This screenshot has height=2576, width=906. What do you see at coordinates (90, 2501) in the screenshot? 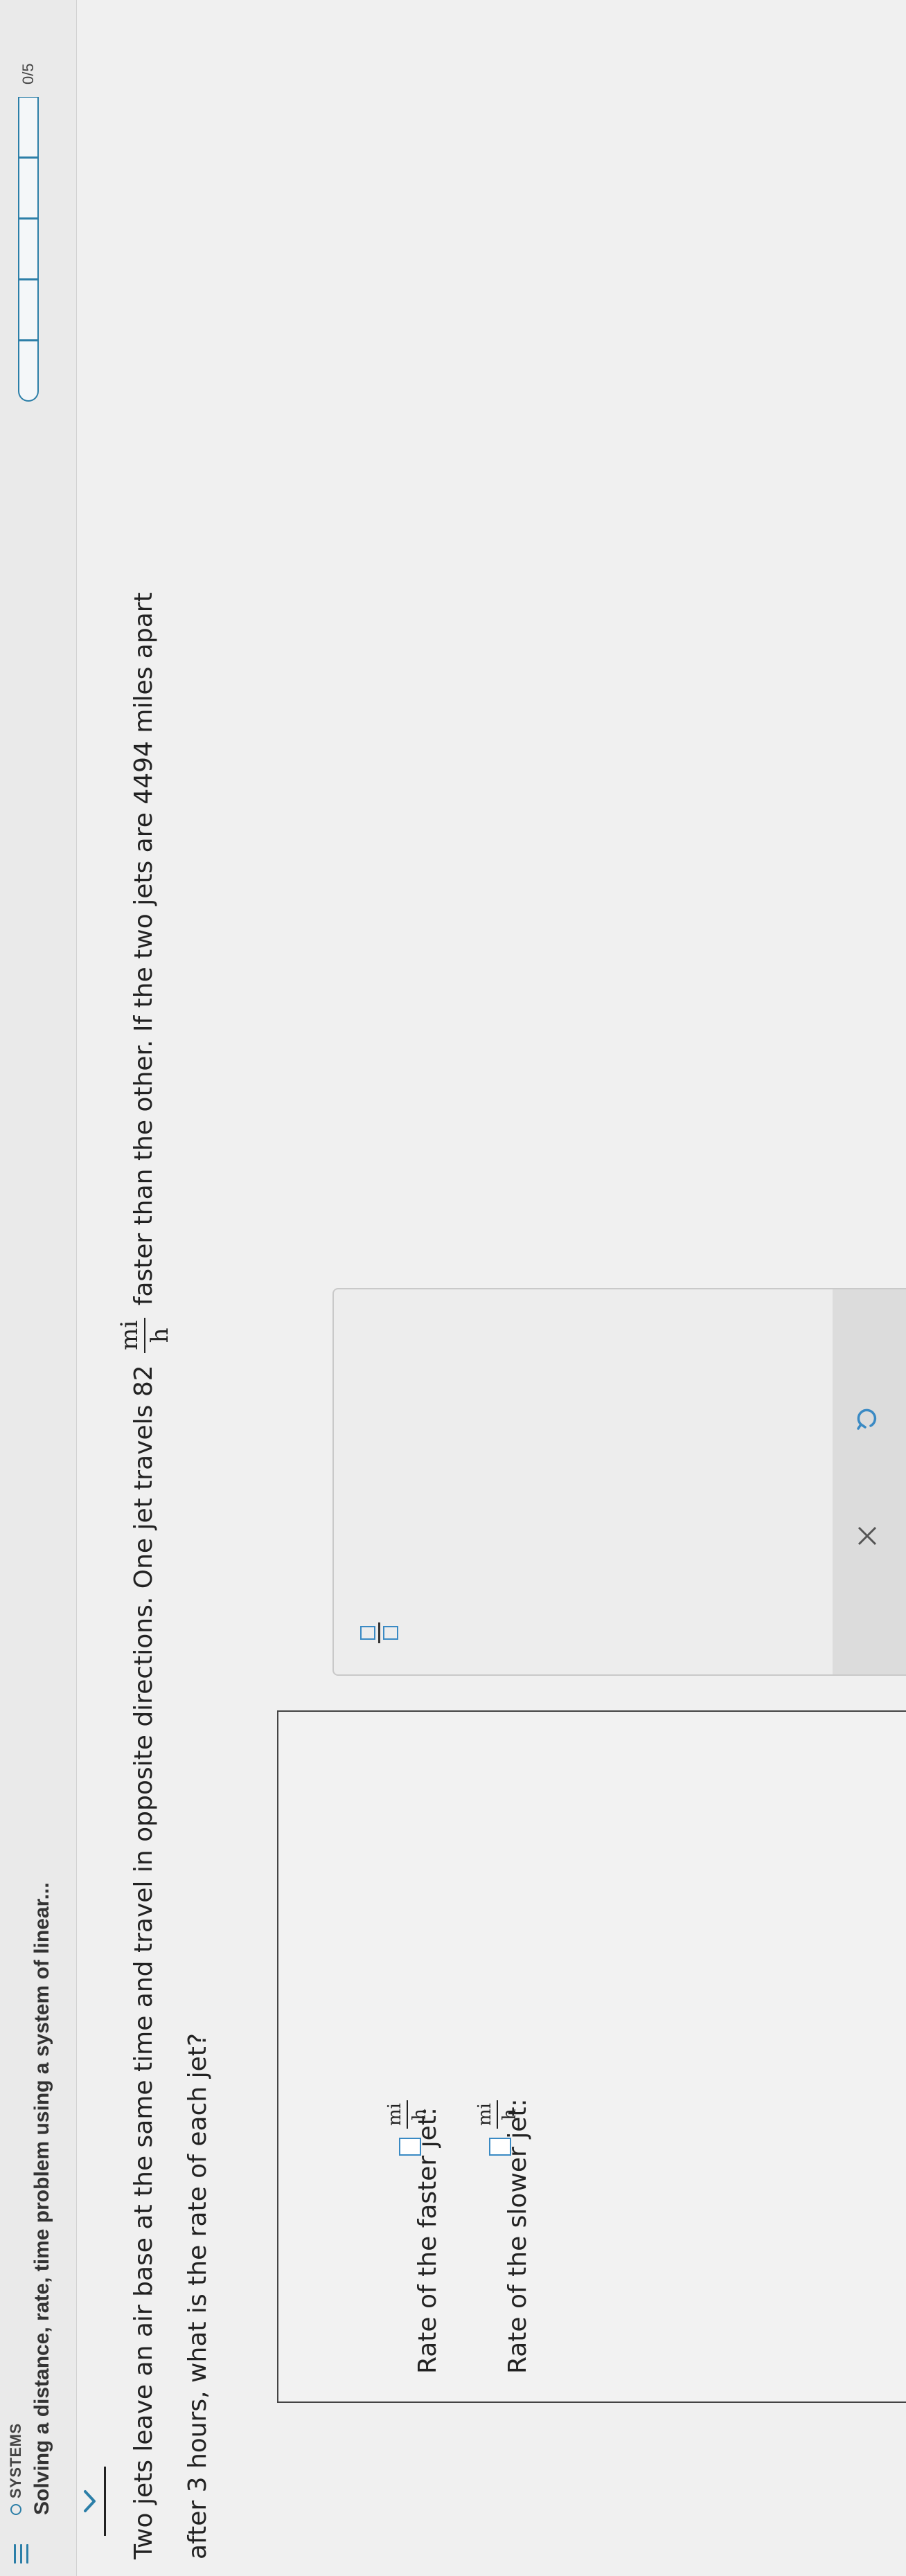
I see `chevron-down-icon` at bounding box center [90, 2501].